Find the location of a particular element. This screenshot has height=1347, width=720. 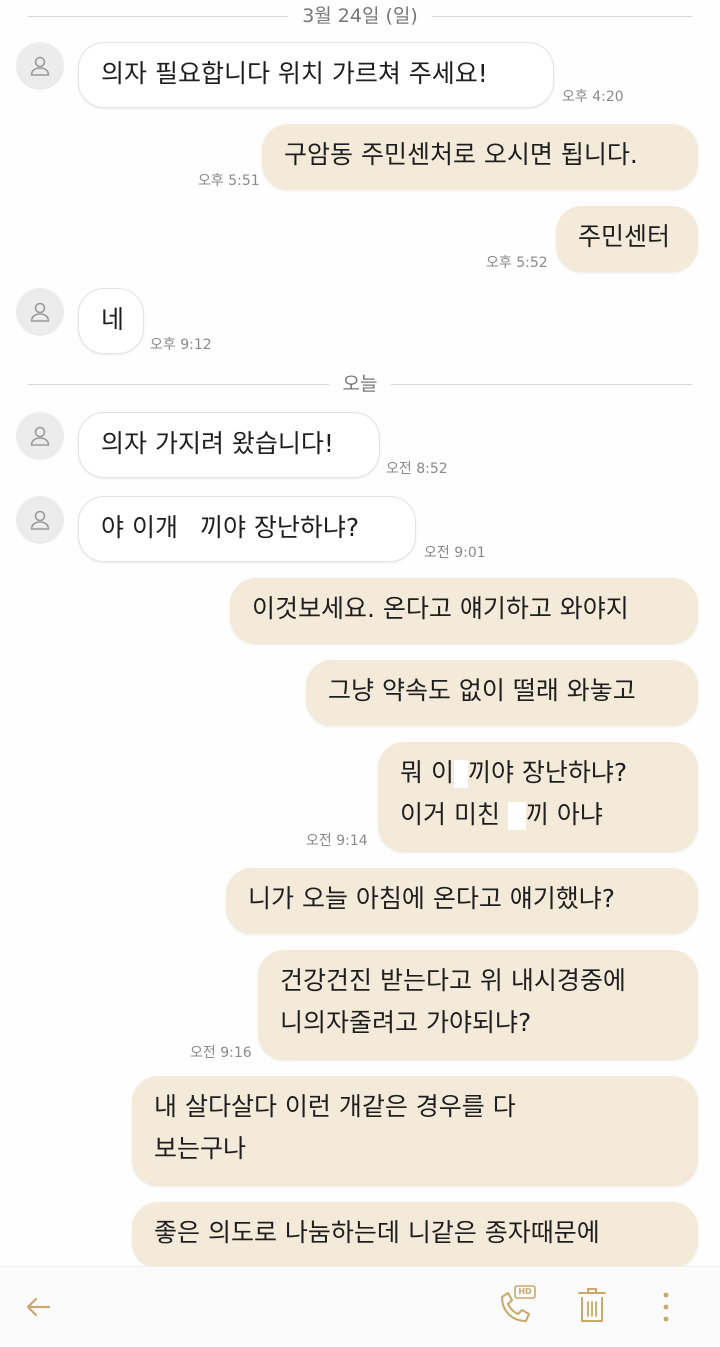

message-text: 이것보세요. 온다고 얘기하고 와야지 is located at coordinates (440, 608).